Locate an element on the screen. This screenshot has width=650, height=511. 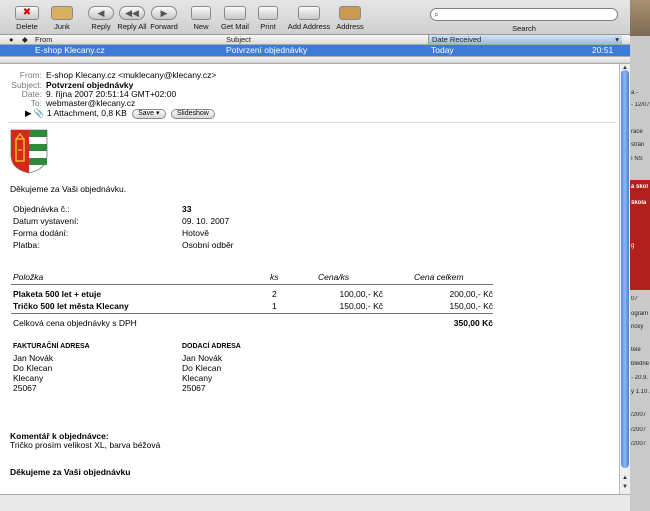
order-number-value: 33 is located at coordinates (187, 209).